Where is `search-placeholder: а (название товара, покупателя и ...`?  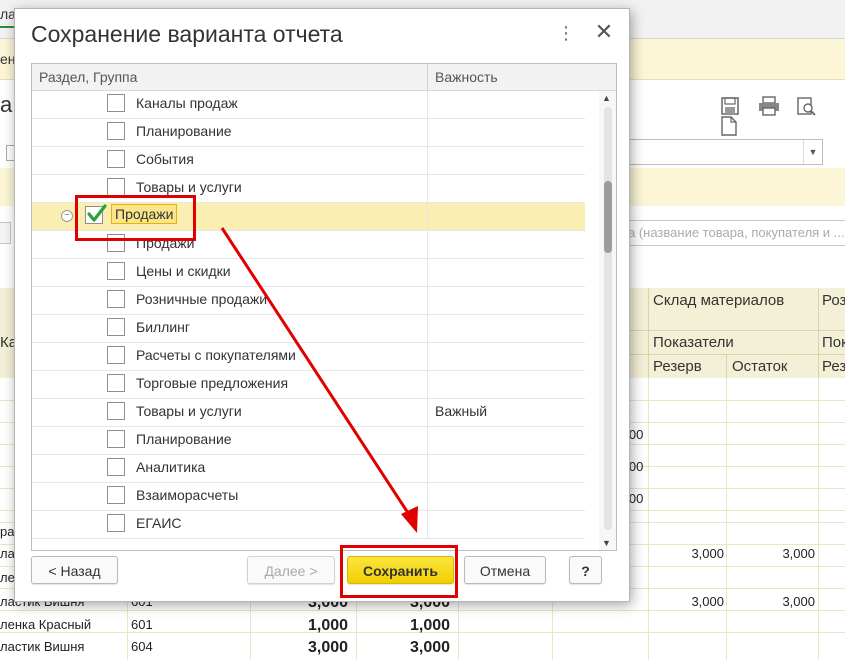 search-placeholder: а (название товара, покупателя и ... is located at coordinates (736, 232).